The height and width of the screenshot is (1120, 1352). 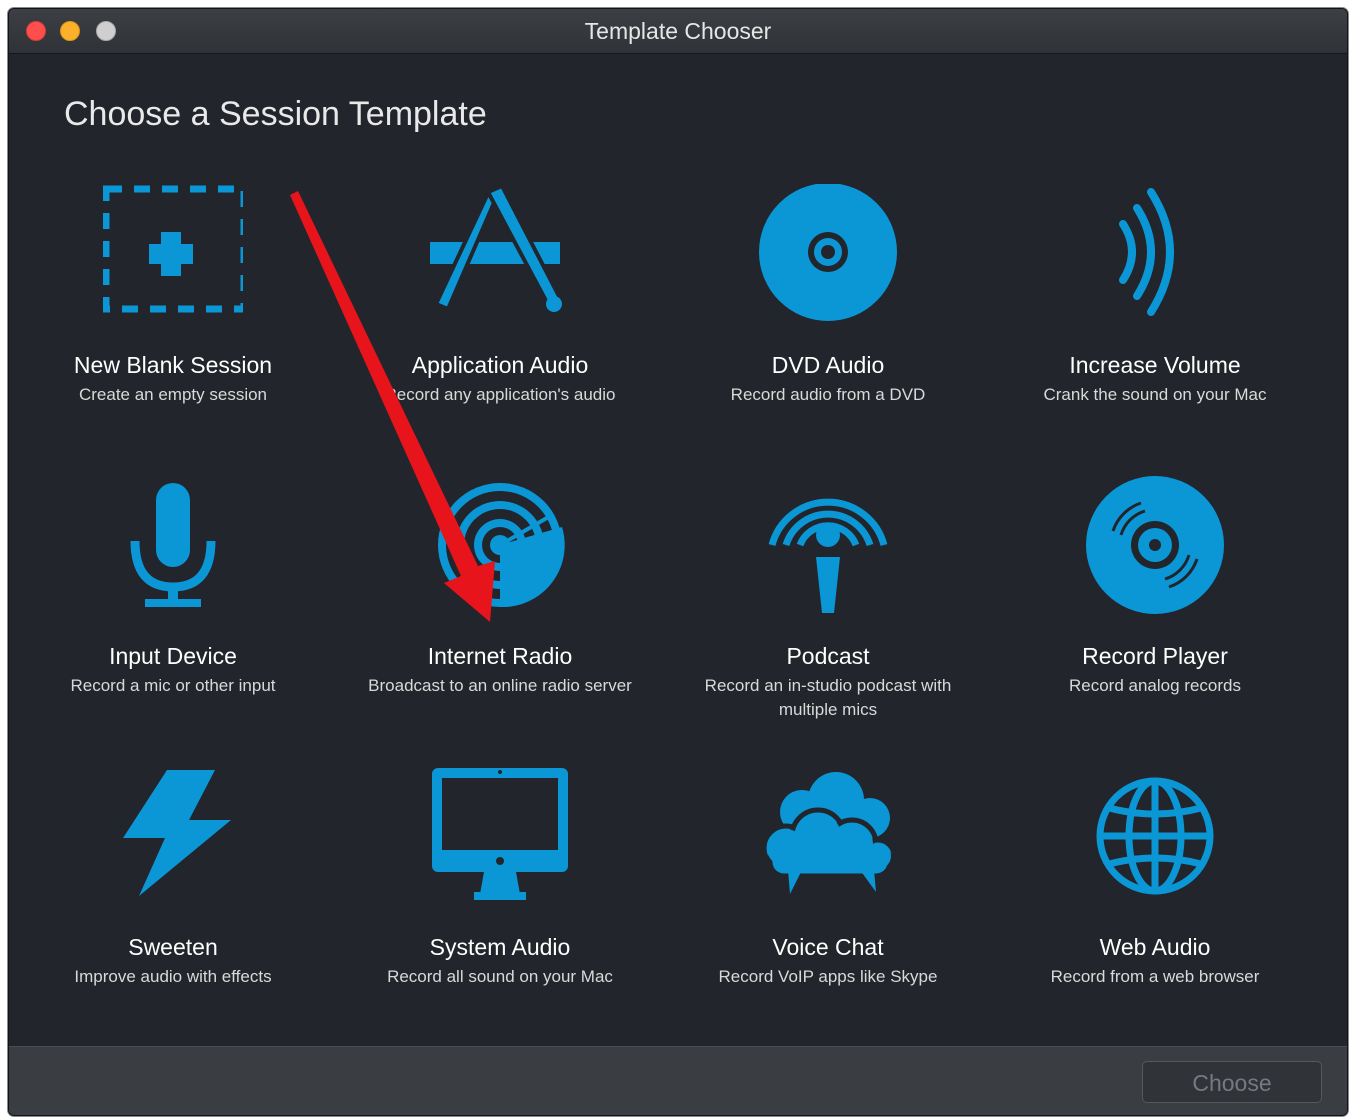 I want to click on template-description: Record analog records, so click(x=1155, y=685).